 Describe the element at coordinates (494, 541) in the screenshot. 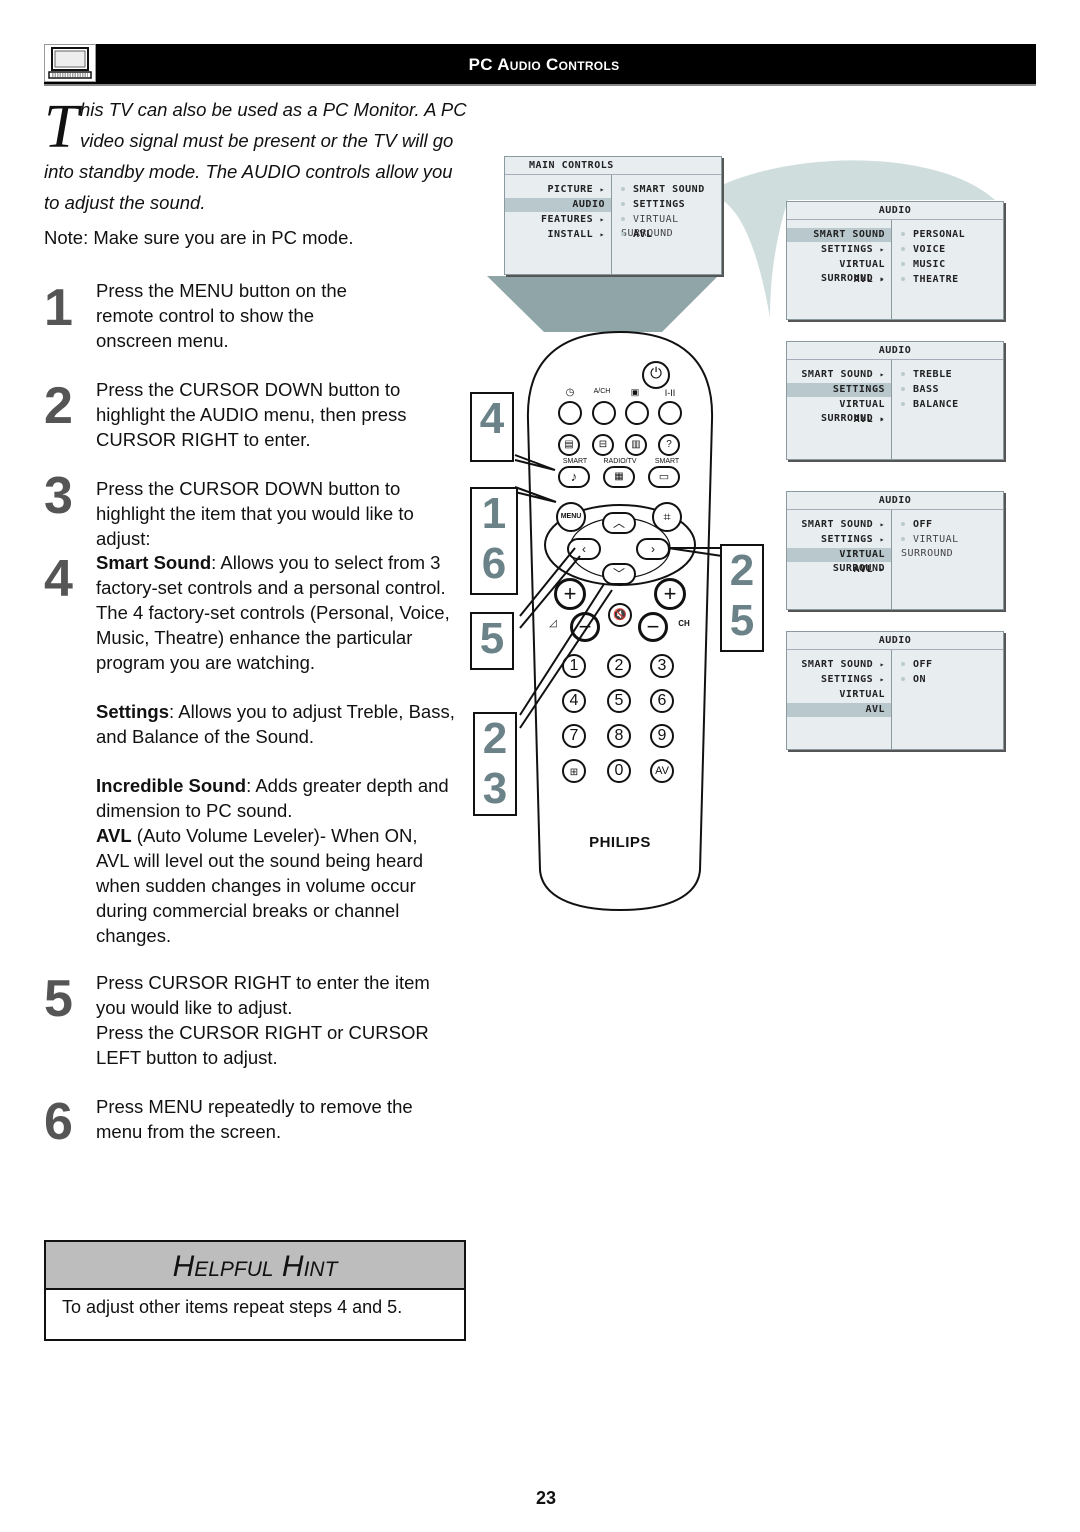

I see `step-callout-1-6: 1 6` at that location.